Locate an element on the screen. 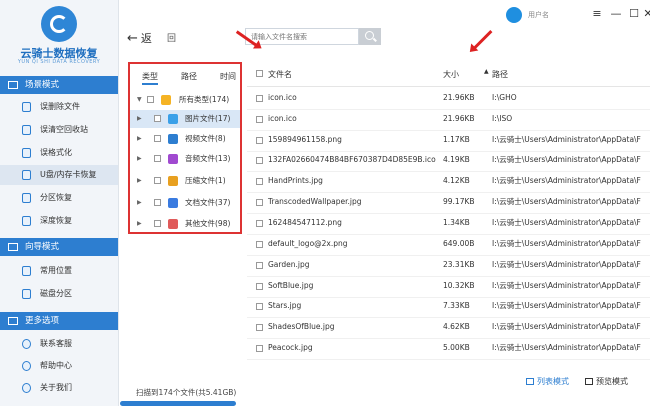 The width and height of the screenshot is (650, 406). usb-drive-icon is located at coordinates (26, 175).